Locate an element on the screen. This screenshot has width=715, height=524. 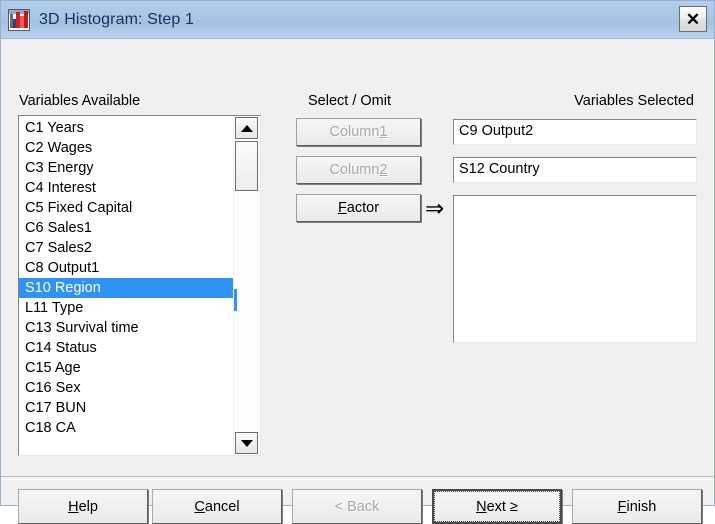
scroll-down-arrow-icon is located at coordinates (246, 443).